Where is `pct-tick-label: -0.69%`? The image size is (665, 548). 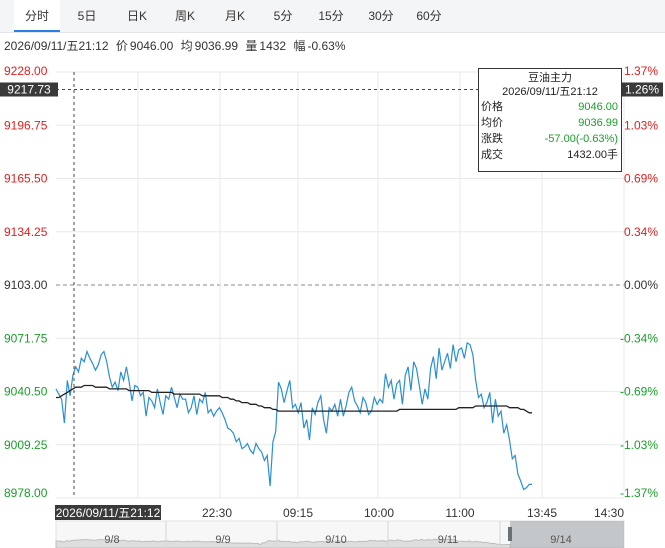
pct-tick-label: -0.69% is located at coordinates (639, 392).